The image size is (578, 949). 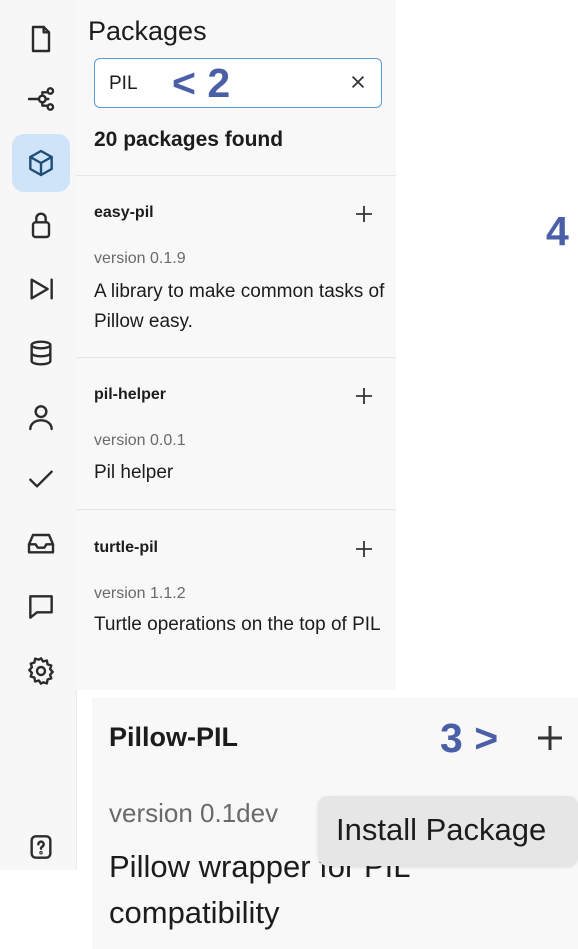 What do you see at coordinates (237, 624) in the screenshot?
I see `package-description: Turtle operations on the top of PIL` at bounding box center [237, 624].